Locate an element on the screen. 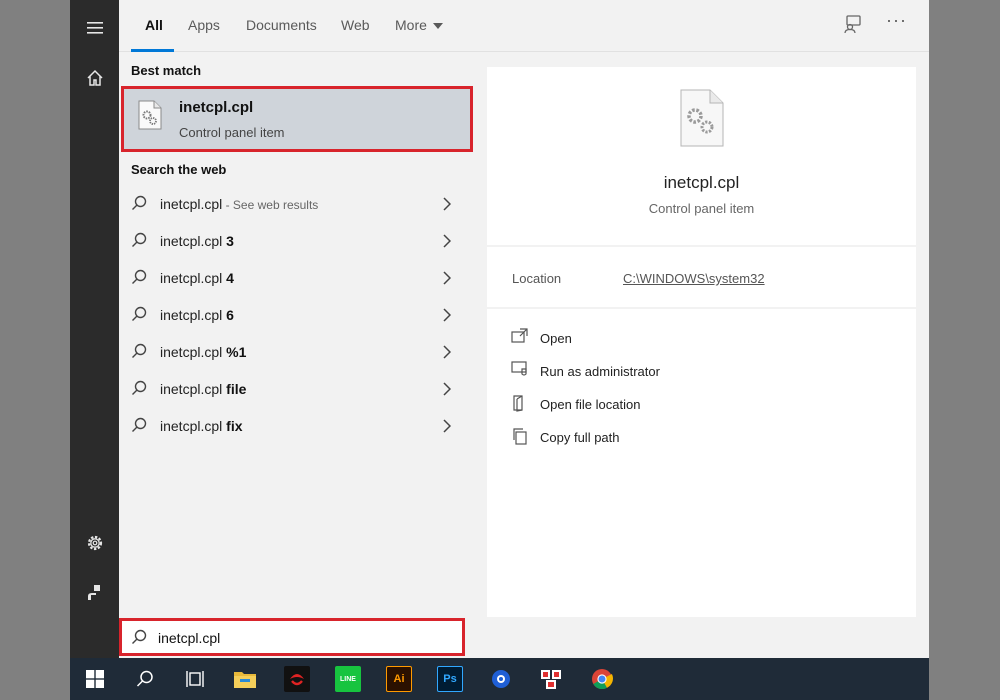 Image resolution: width=1000 pixels, height=700 pixels. search-input-value: inetcpl.cpl is located at coordinates (189, 638).